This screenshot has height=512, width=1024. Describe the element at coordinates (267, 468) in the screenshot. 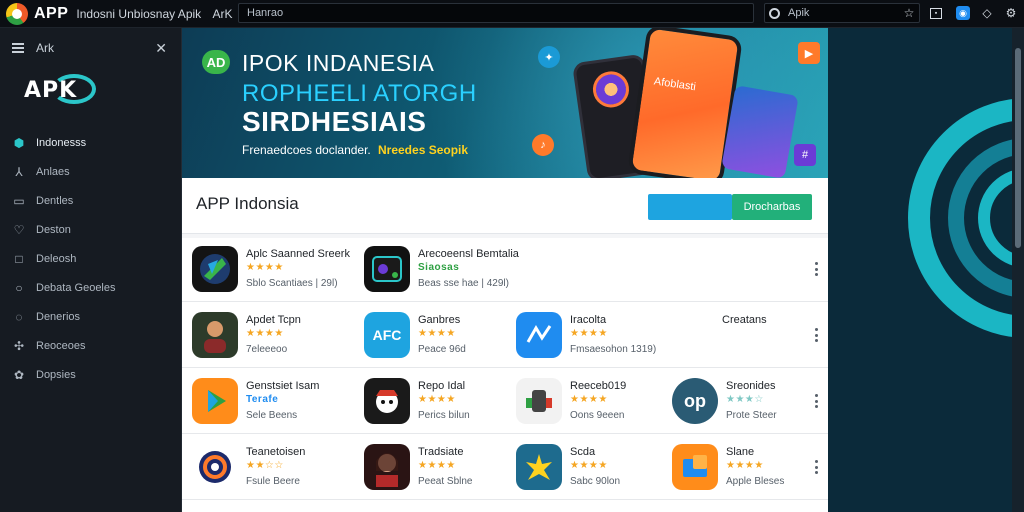

I see `list-item: Teanetoisen ★★☆☆ Fsule Beere` at that location.